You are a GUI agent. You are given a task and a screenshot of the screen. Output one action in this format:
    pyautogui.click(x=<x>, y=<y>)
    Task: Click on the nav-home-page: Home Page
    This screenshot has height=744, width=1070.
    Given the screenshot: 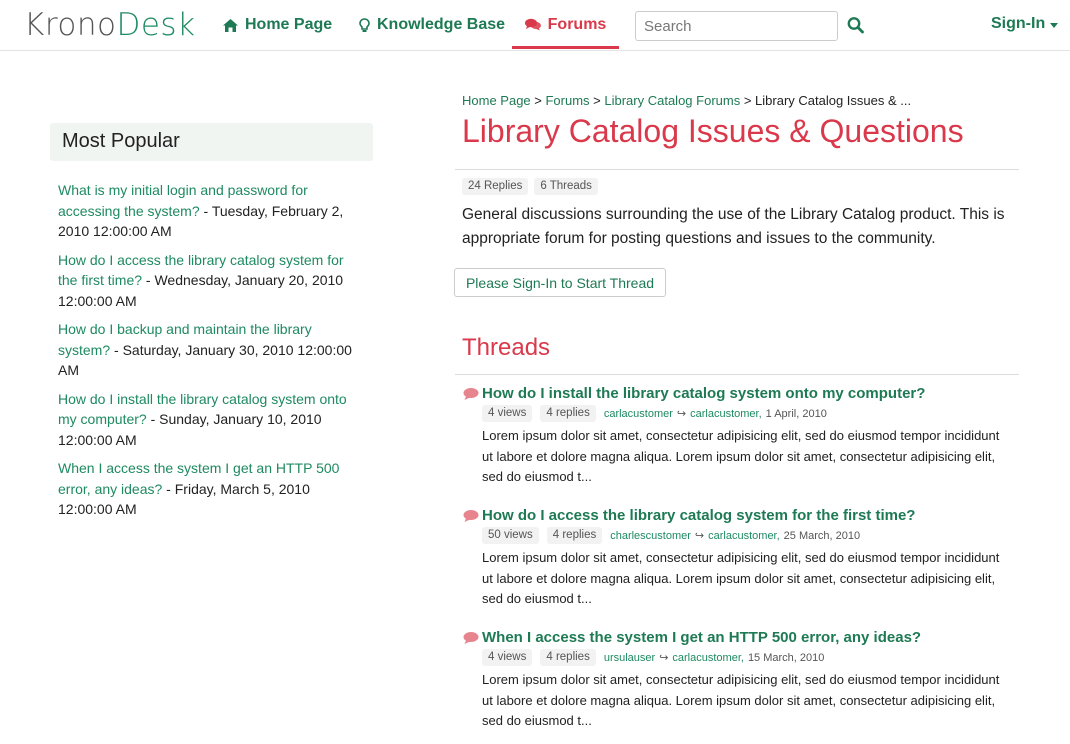 What is the action you would take?
    pyautogui.click(x=277, y=25)
    